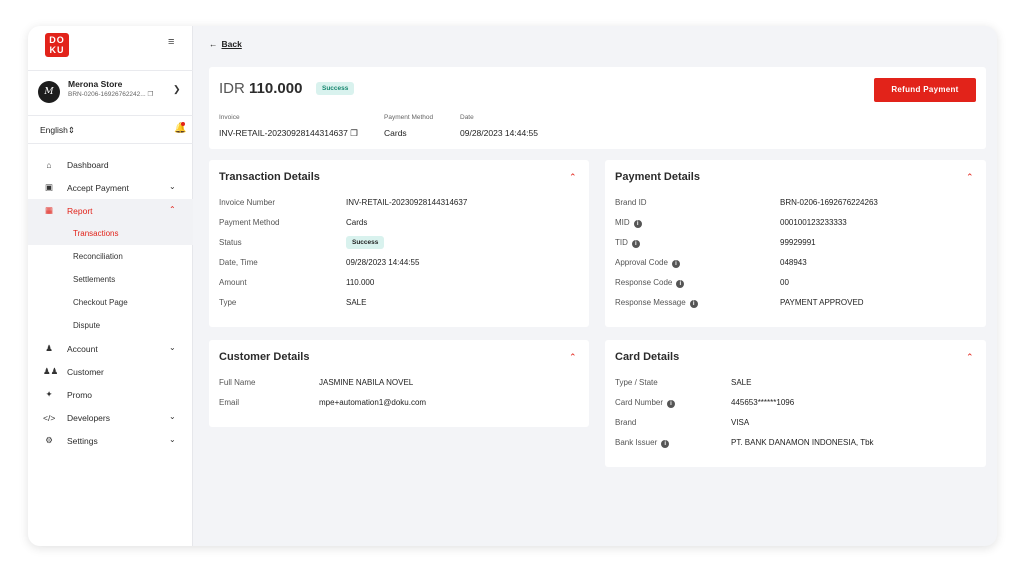  What do you see at coordinates (705, 403) in the screenshot?
I see `detail-row: Card Number i 445653******1096` at bounding box center [705, 403].